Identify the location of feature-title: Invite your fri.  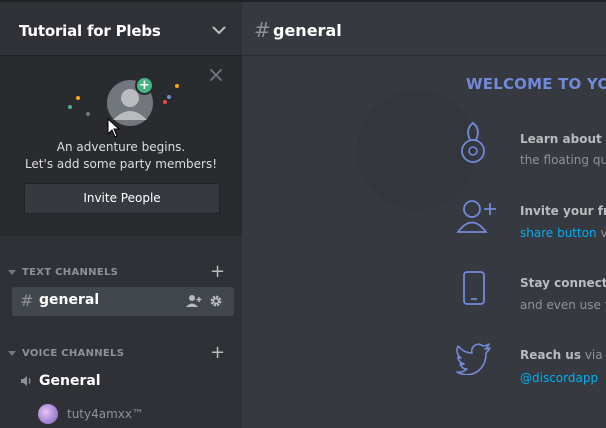
(563, 211).